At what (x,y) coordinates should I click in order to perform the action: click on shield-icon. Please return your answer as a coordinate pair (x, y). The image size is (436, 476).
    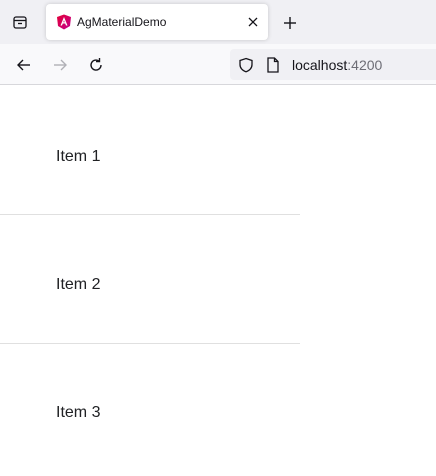
    Looking at the image, I should click on (246, 65).